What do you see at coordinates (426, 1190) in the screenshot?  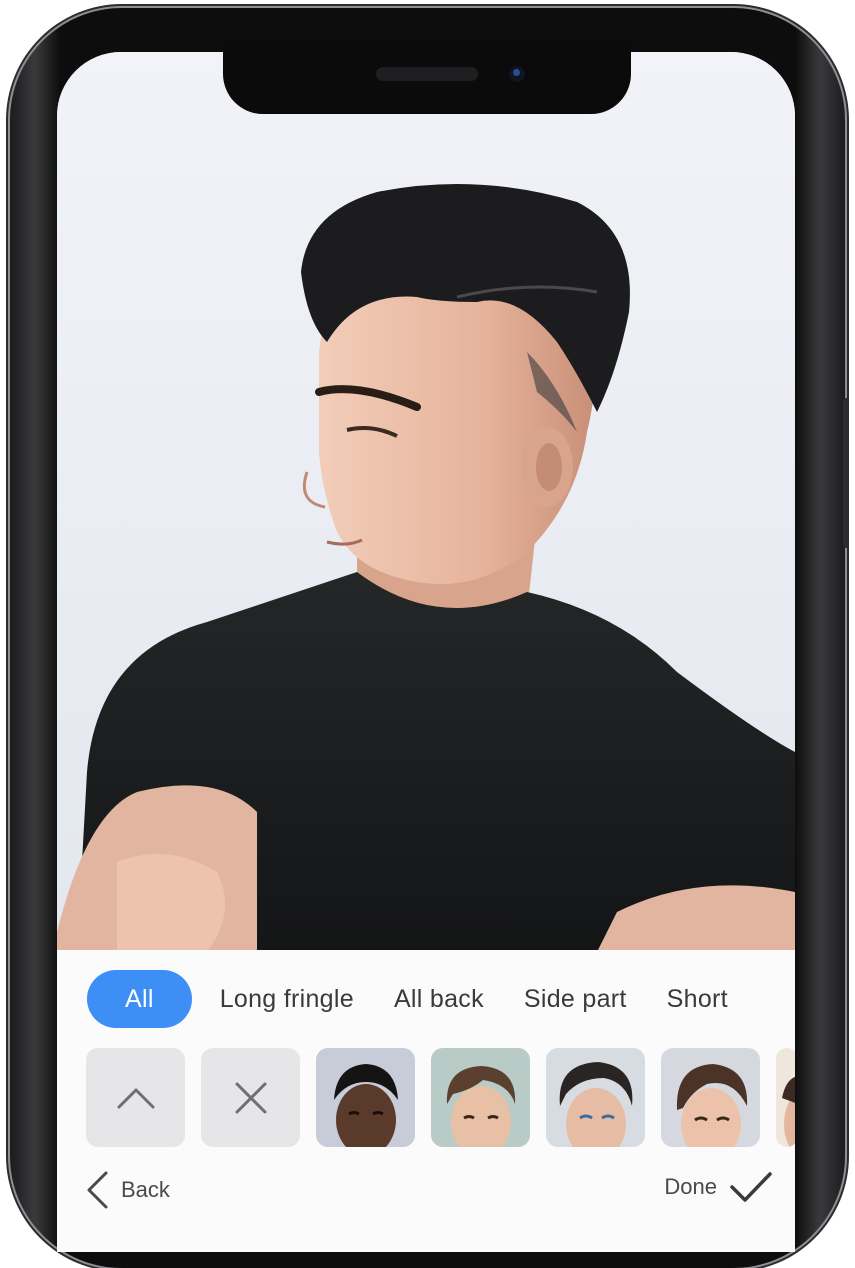 I see `bottom-navigation: Back Done` at bounding box center [426, 1190].